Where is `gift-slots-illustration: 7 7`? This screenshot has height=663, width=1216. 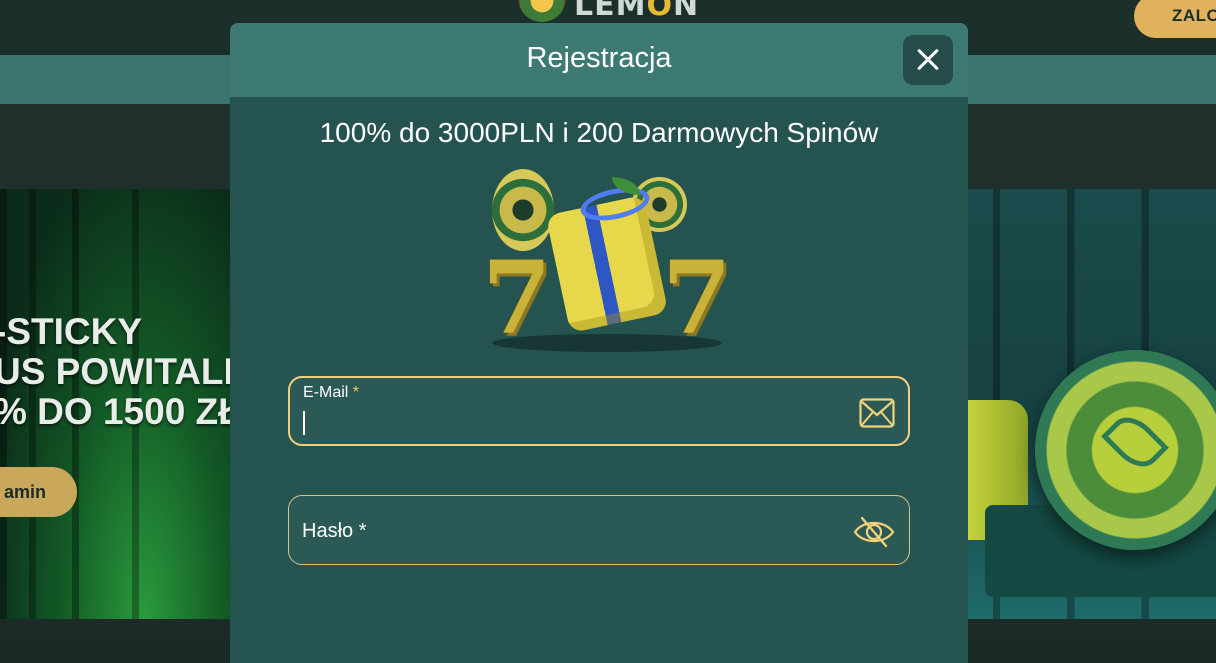 gift-slots-illustration: 7 7 is located at coordinates (607, 264).